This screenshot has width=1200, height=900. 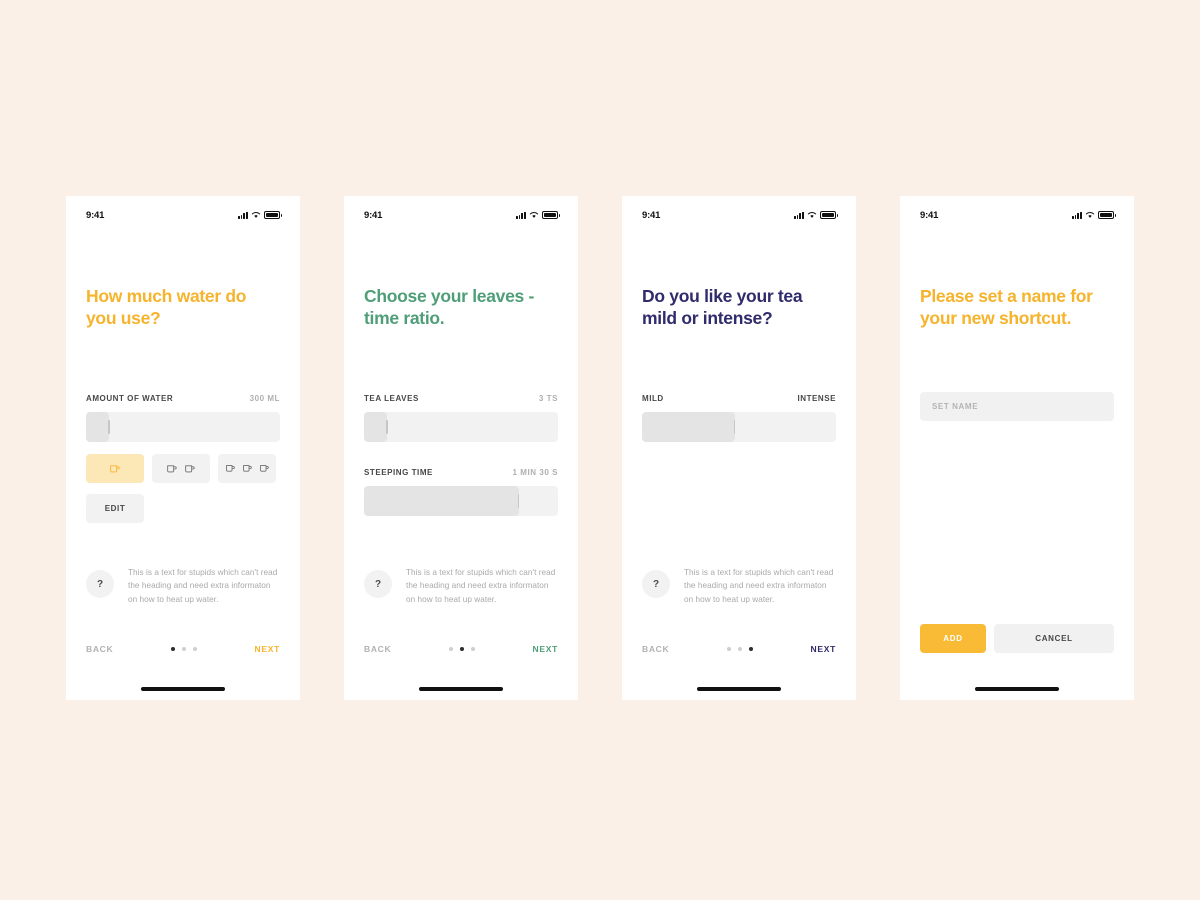 I want to click on action-buttons: ADD CANCEL, so click(x=1017, y=638).